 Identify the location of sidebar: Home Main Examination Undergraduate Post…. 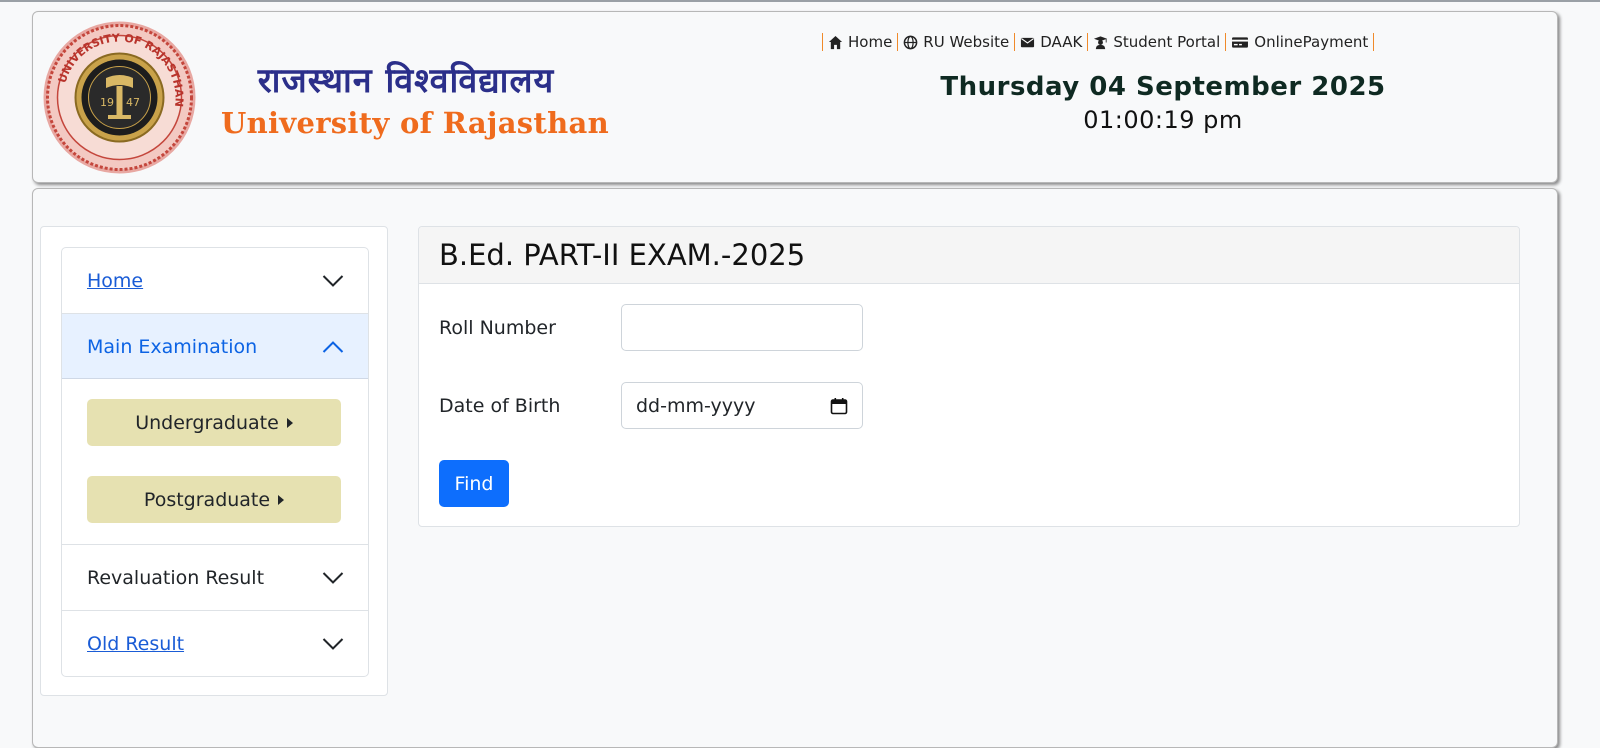
(214, 461).